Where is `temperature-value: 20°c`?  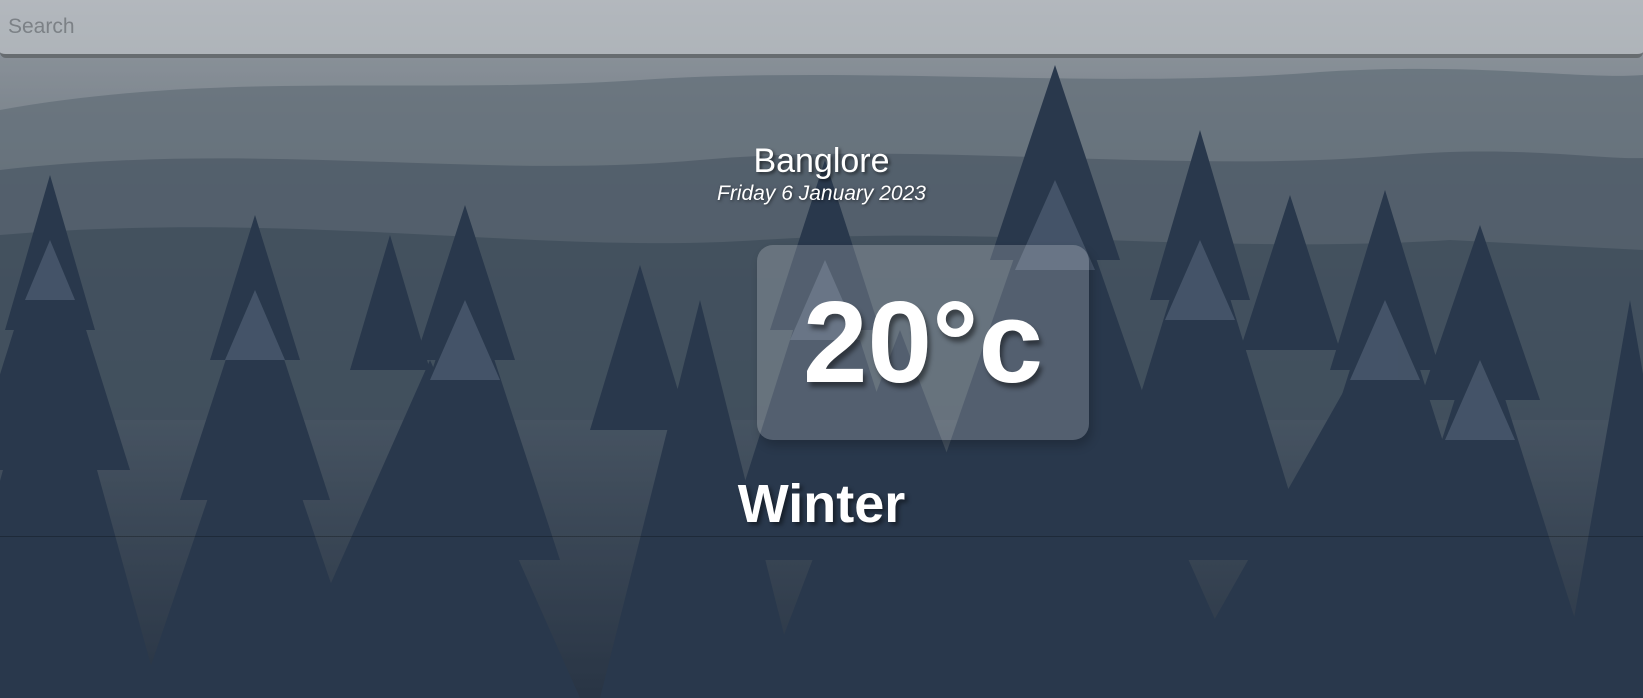
temperature-value: 20°c is located at coordinates (923, 342).